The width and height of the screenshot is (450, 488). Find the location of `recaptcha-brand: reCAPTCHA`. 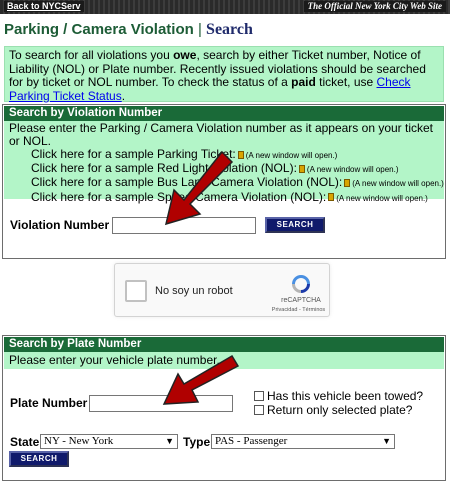

recaptcha-brand: reCAPTCHA is located at coordinates (301, 300).